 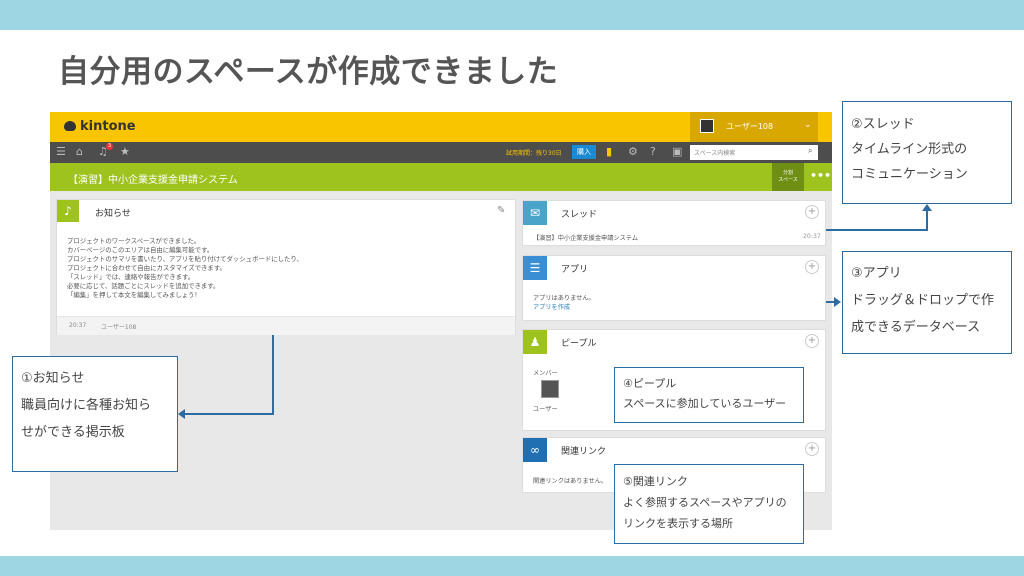 What do you see at coordinates (709, 395) in the screenshot?
I see `people-callout: ④ピープル スペースに参加しているユーザー` at bounding box center [709, 395].